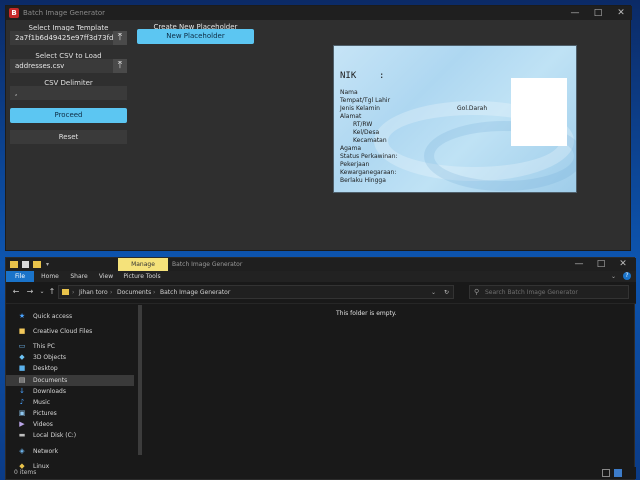  What do you see at coordinates (618, 473) in the screenshot?
I see `large-icons-view-icon` at bounding box center [618, 473].